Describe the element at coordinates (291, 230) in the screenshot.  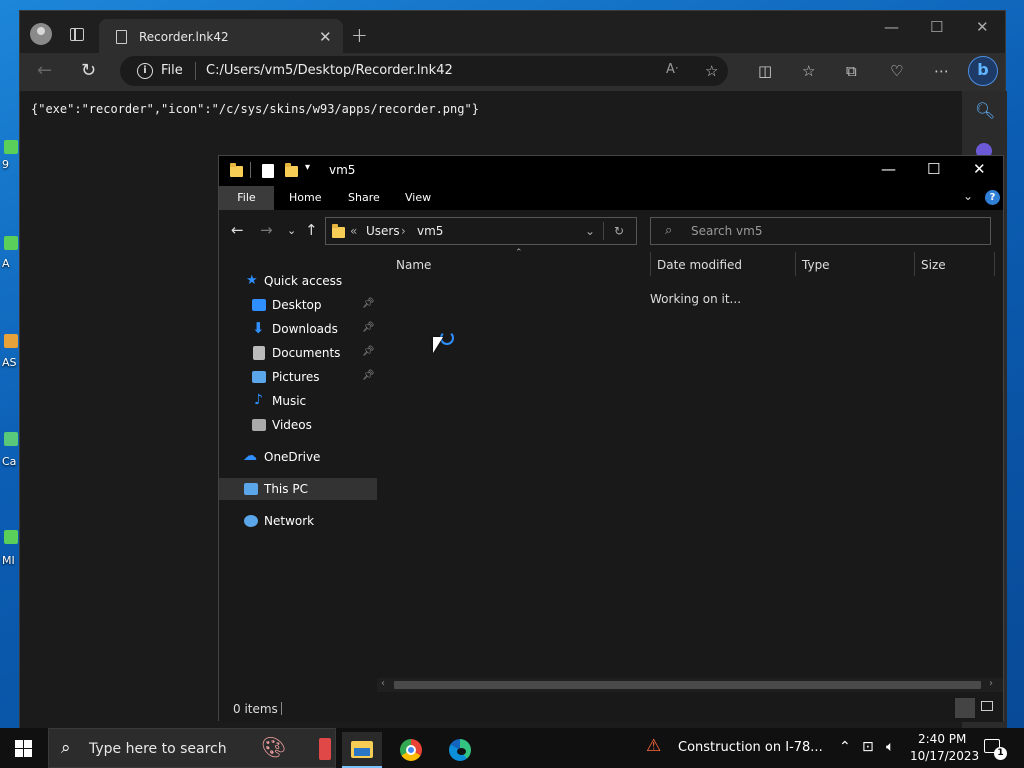
I see `recent-locations-icon: ⌄` at that location.